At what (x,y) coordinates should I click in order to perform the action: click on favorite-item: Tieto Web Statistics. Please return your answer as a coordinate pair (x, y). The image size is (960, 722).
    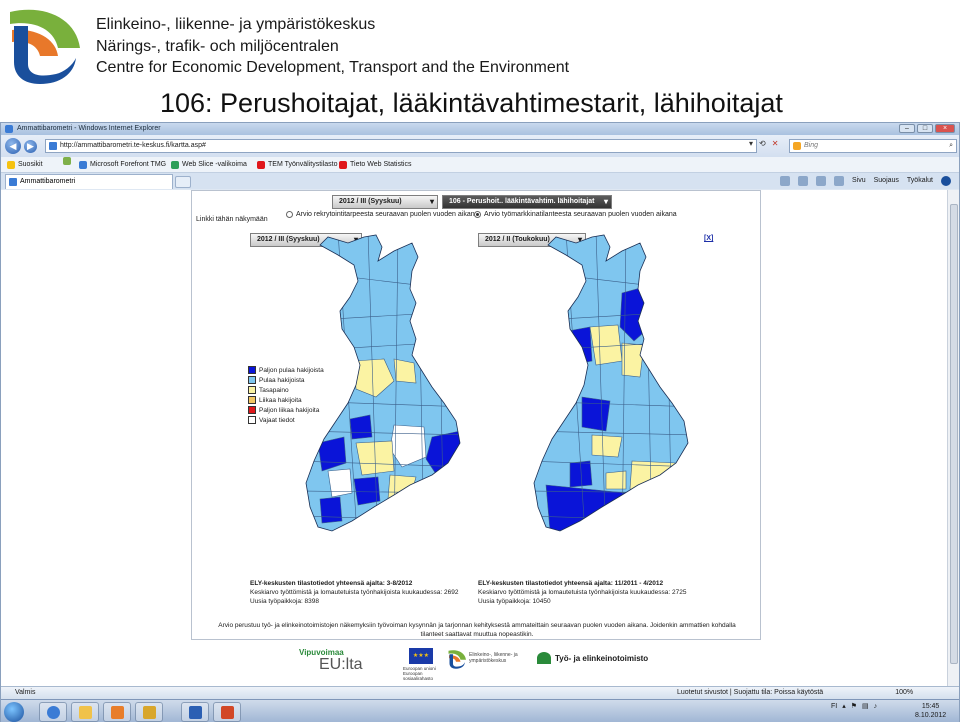
    Looking at the image, I should click on (375, 165).